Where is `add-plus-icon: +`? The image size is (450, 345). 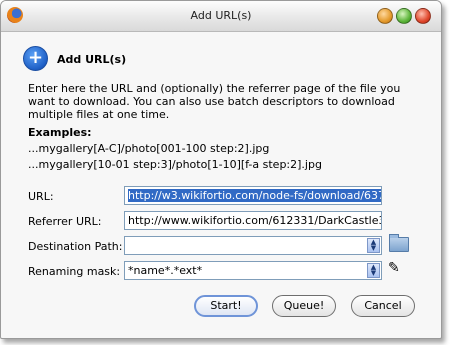
add-plus-icon: + is located at coordinates (35, 58).